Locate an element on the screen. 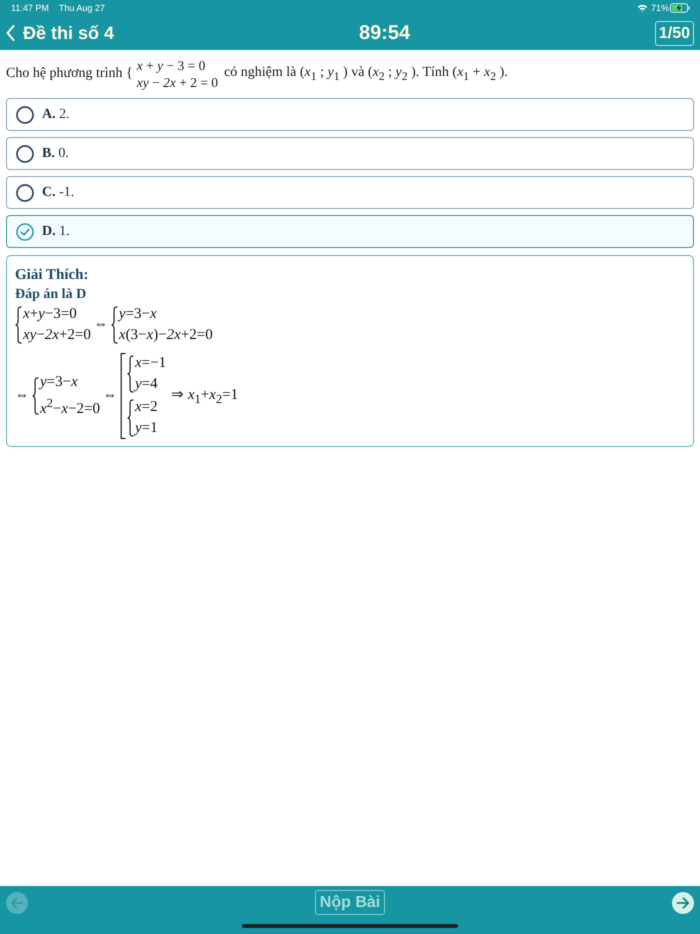  arrow-right-icon is located at coordinates (683, 903).